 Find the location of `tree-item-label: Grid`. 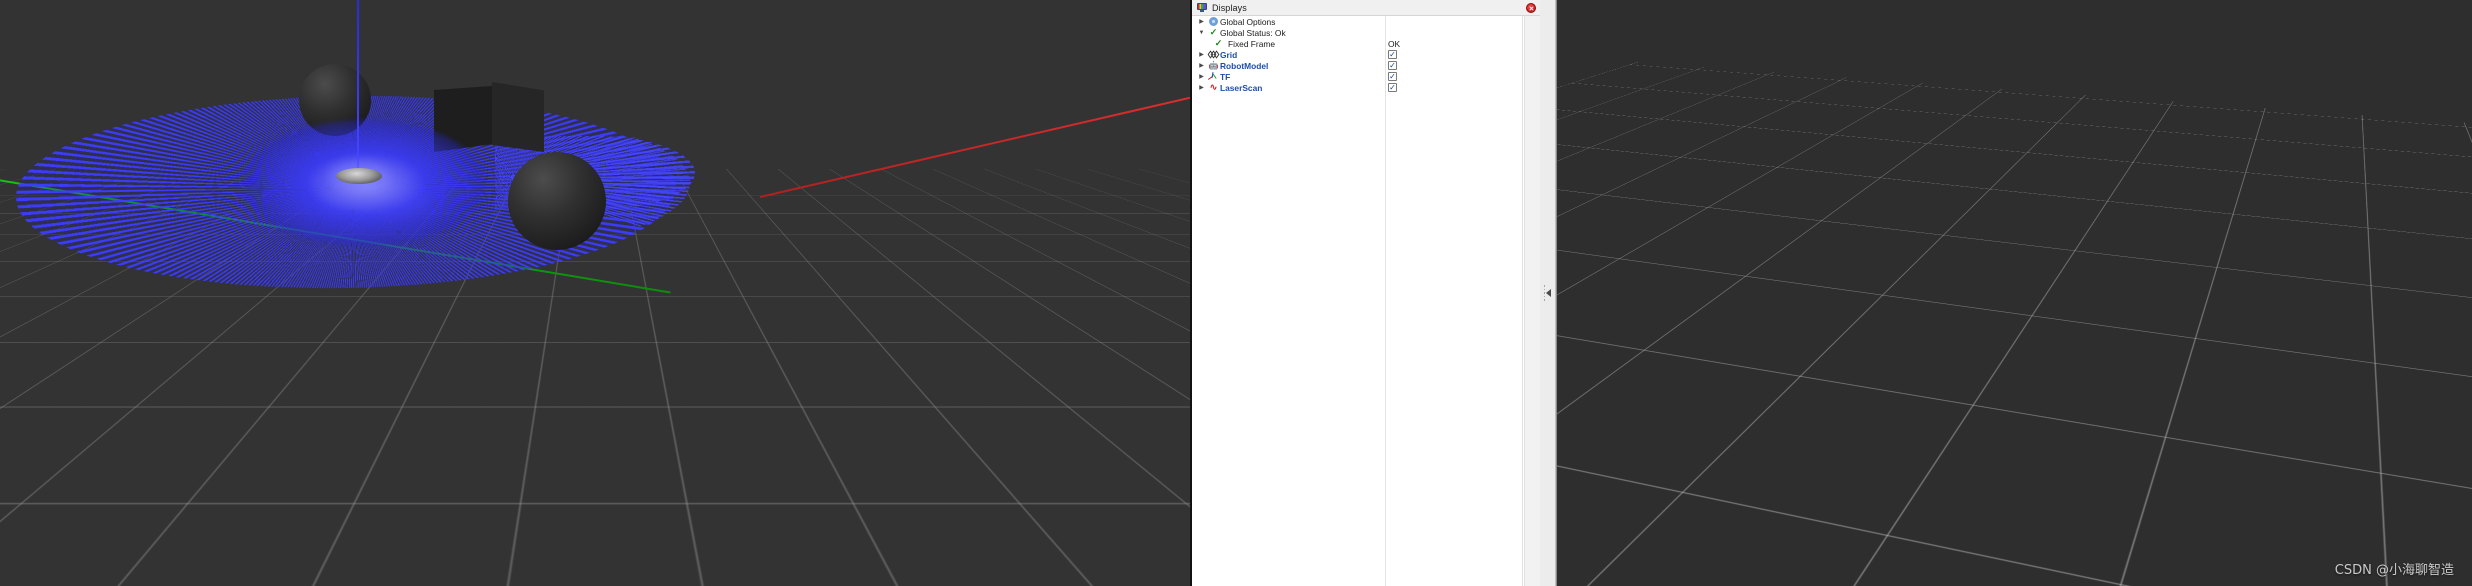

tree-item-label: Grid is located at coordinates (1229, 54).